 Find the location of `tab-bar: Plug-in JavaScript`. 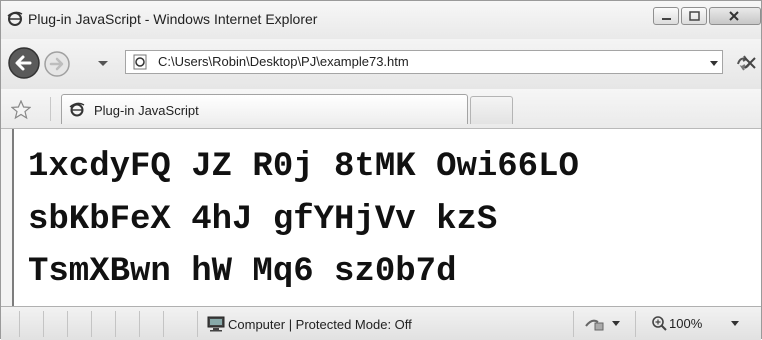

tab-bar: Plug-in JavaScript is located at coordinates (381, 109).